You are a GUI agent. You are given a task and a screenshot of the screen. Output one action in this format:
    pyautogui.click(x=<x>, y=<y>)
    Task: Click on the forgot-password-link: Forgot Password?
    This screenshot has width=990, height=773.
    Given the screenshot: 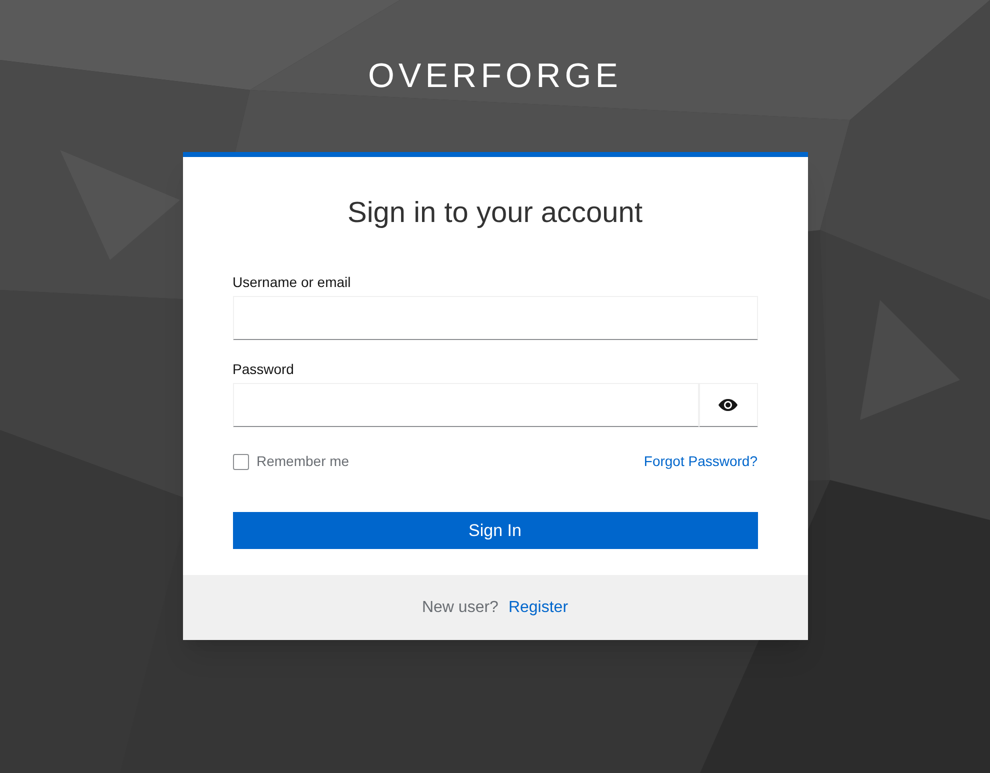 What is the action you would take?
    pyautogui.click(x=701, y=461)
    